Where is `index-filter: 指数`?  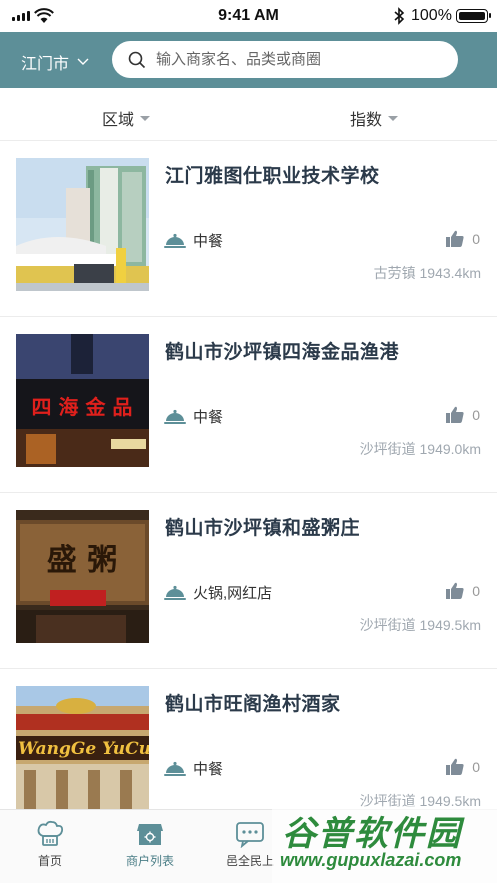
index-filter: 指数 is located at coordinates (374, 118).